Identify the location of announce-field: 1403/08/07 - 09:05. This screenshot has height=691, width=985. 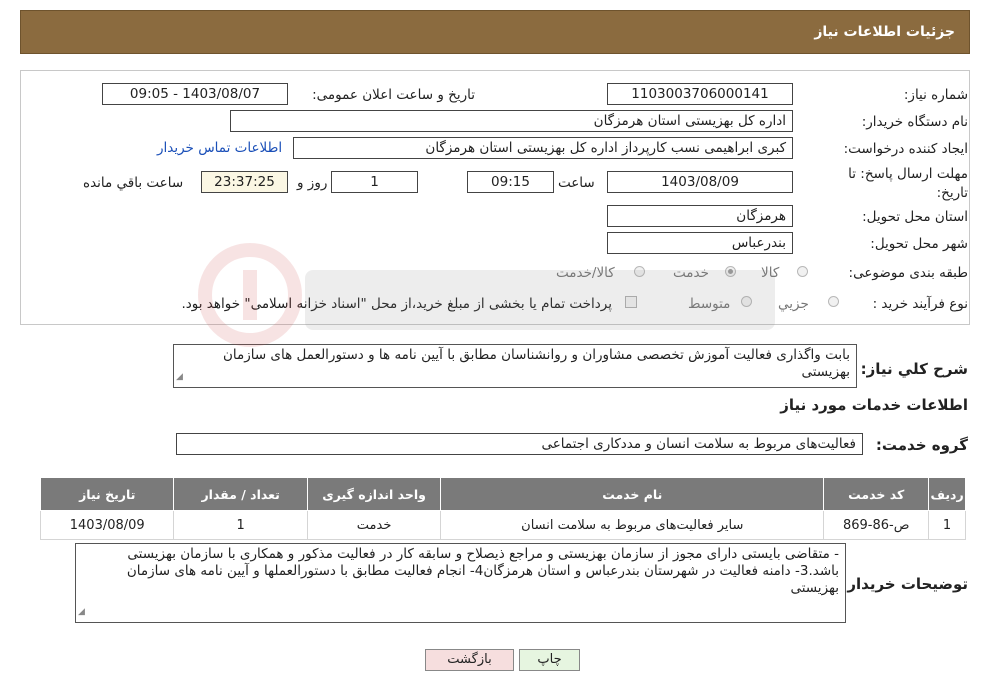
(195, 94).